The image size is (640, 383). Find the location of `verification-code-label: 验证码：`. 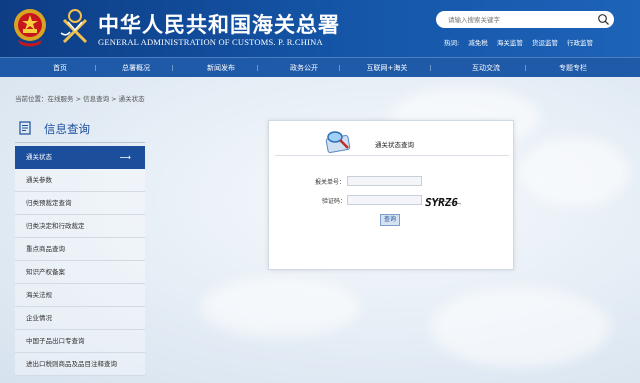

verification-code-label: 验证码： is located at coordinates (334, 201).